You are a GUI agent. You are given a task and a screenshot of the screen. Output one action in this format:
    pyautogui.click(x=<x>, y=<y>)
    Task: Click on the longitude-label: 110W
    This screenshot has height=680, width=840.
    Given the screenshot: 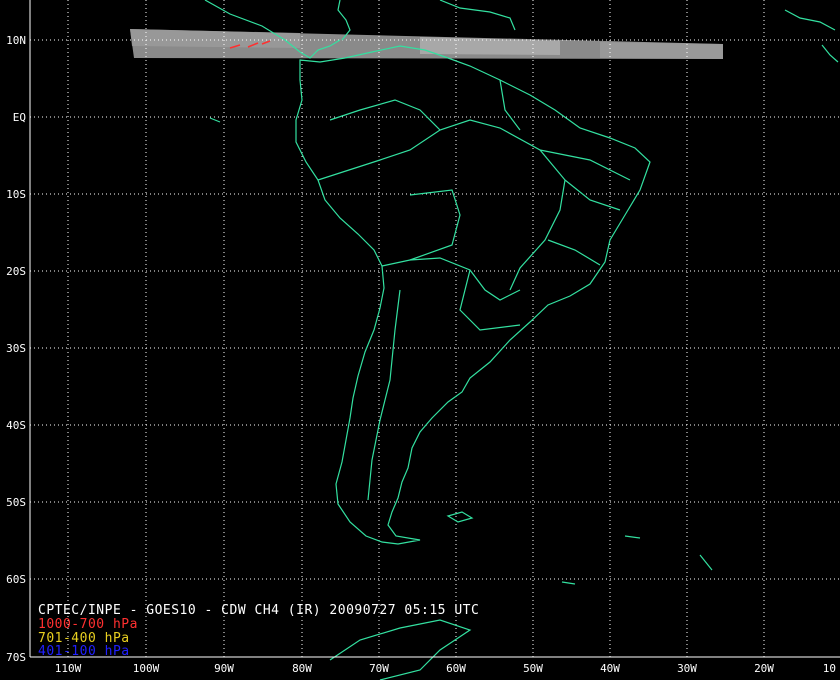 What is the action you would take?
    pyautogui.click(x=68, y=668)
    